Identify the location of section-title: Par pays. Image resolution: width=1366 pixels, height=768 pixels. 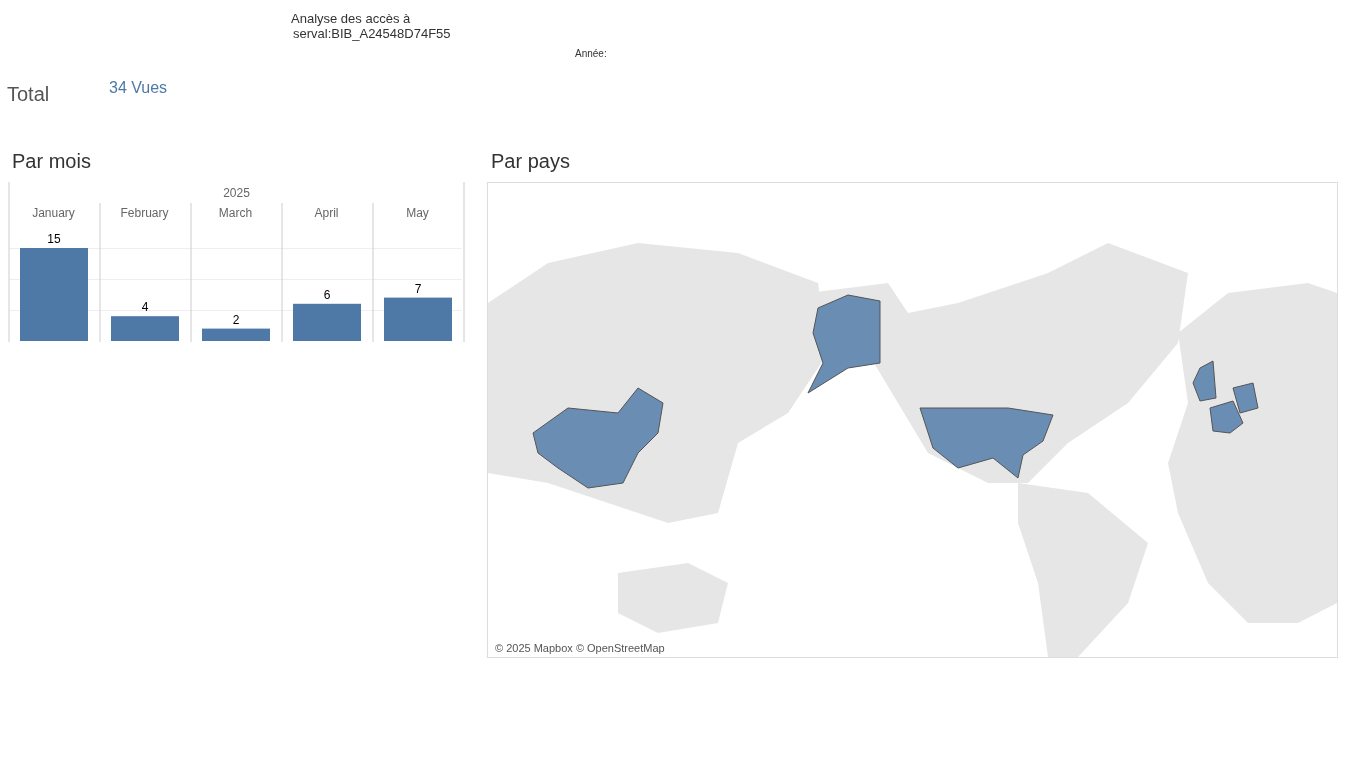
(530, 161).